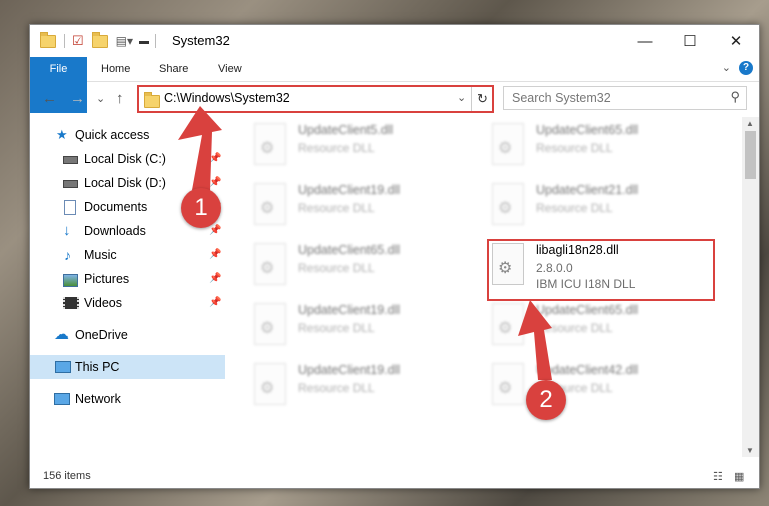 The image size is (769, 506). I want to click on details-view-icon: ☷, so click(718, 476).